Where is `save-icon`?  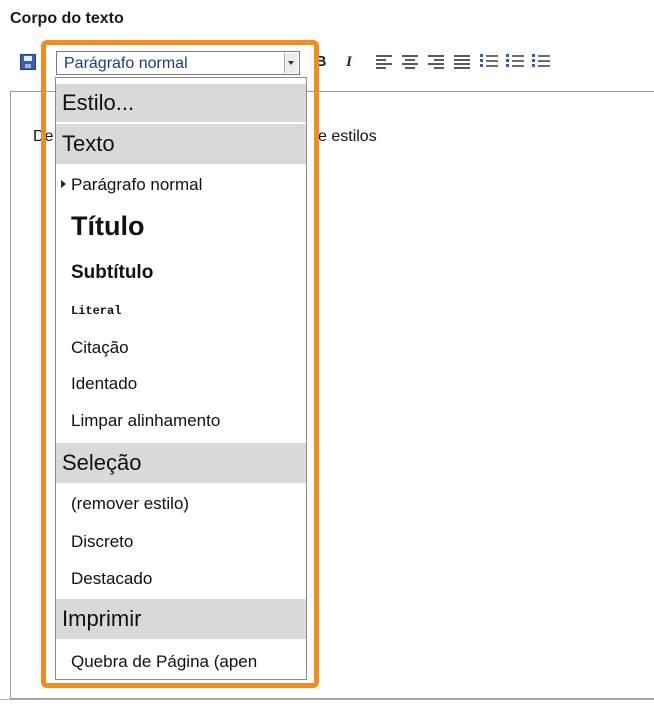 save-icon is located at coordinates (28, 62).